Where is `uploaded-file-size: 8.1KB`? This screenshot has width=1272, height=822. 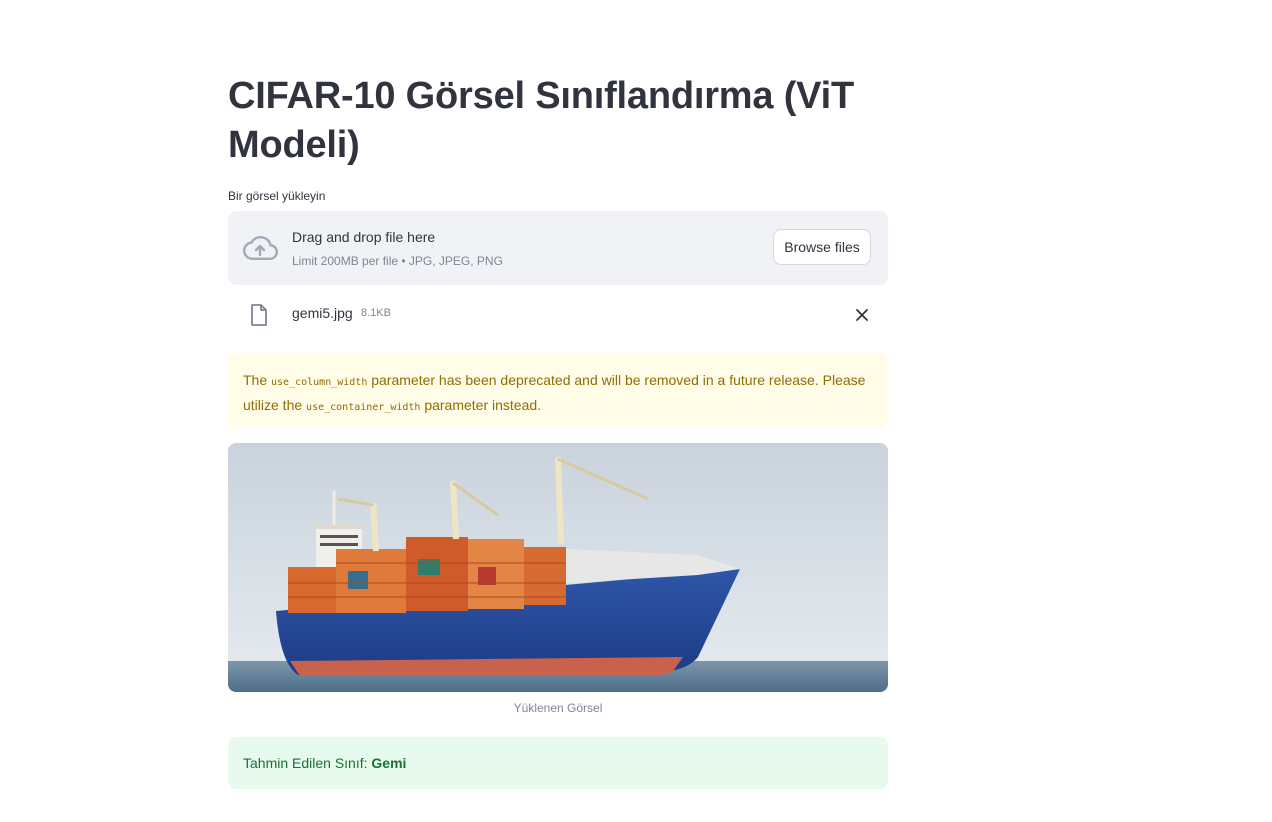 uploaded-file-size: 8.1KB is located at coordinates (376, 313).